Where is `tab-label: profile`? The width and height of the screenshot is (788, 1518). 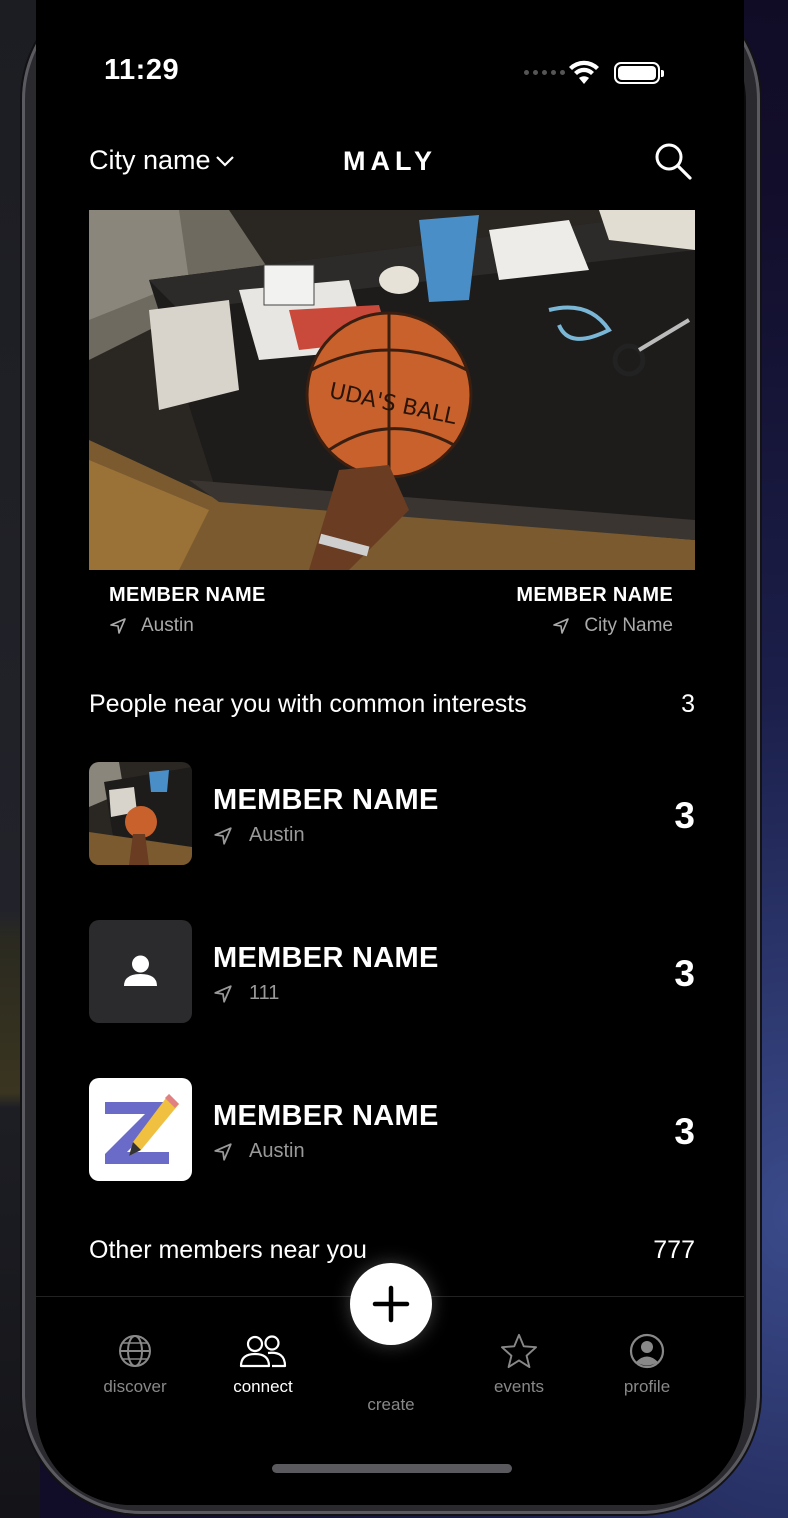
tab-label: profile is located at coordinates (647, 1386).